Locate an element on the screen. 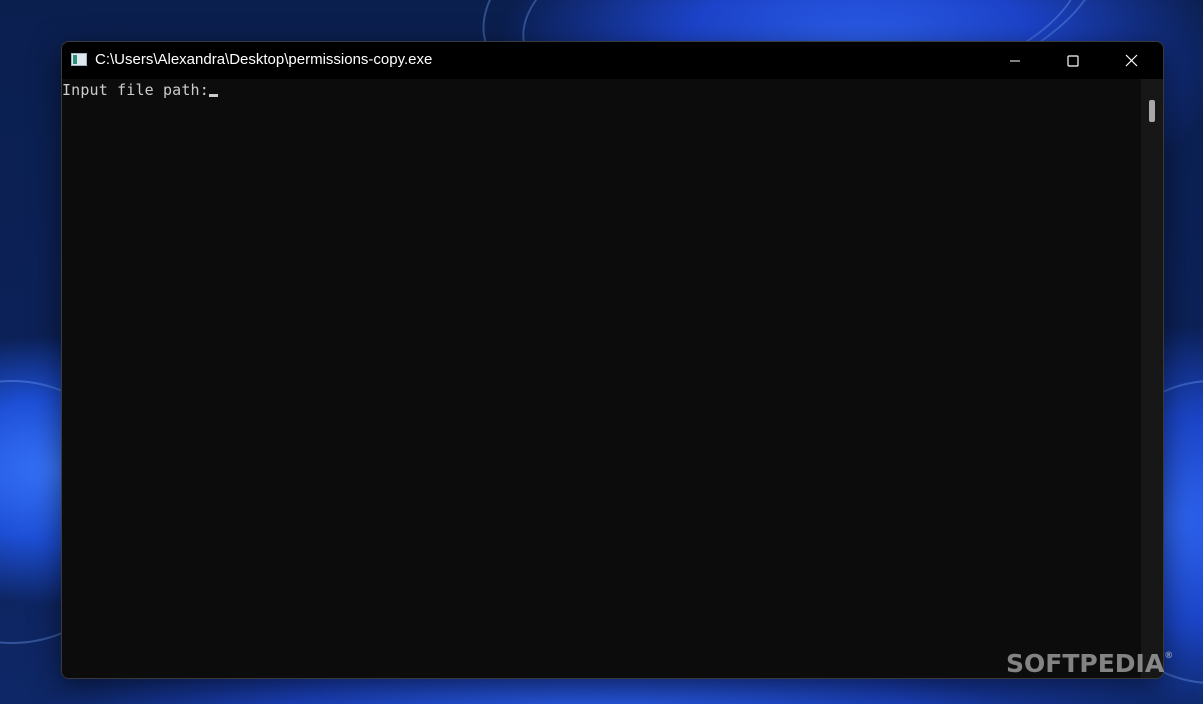  vertical-scrollbar is located at coordinates (1152, 378).